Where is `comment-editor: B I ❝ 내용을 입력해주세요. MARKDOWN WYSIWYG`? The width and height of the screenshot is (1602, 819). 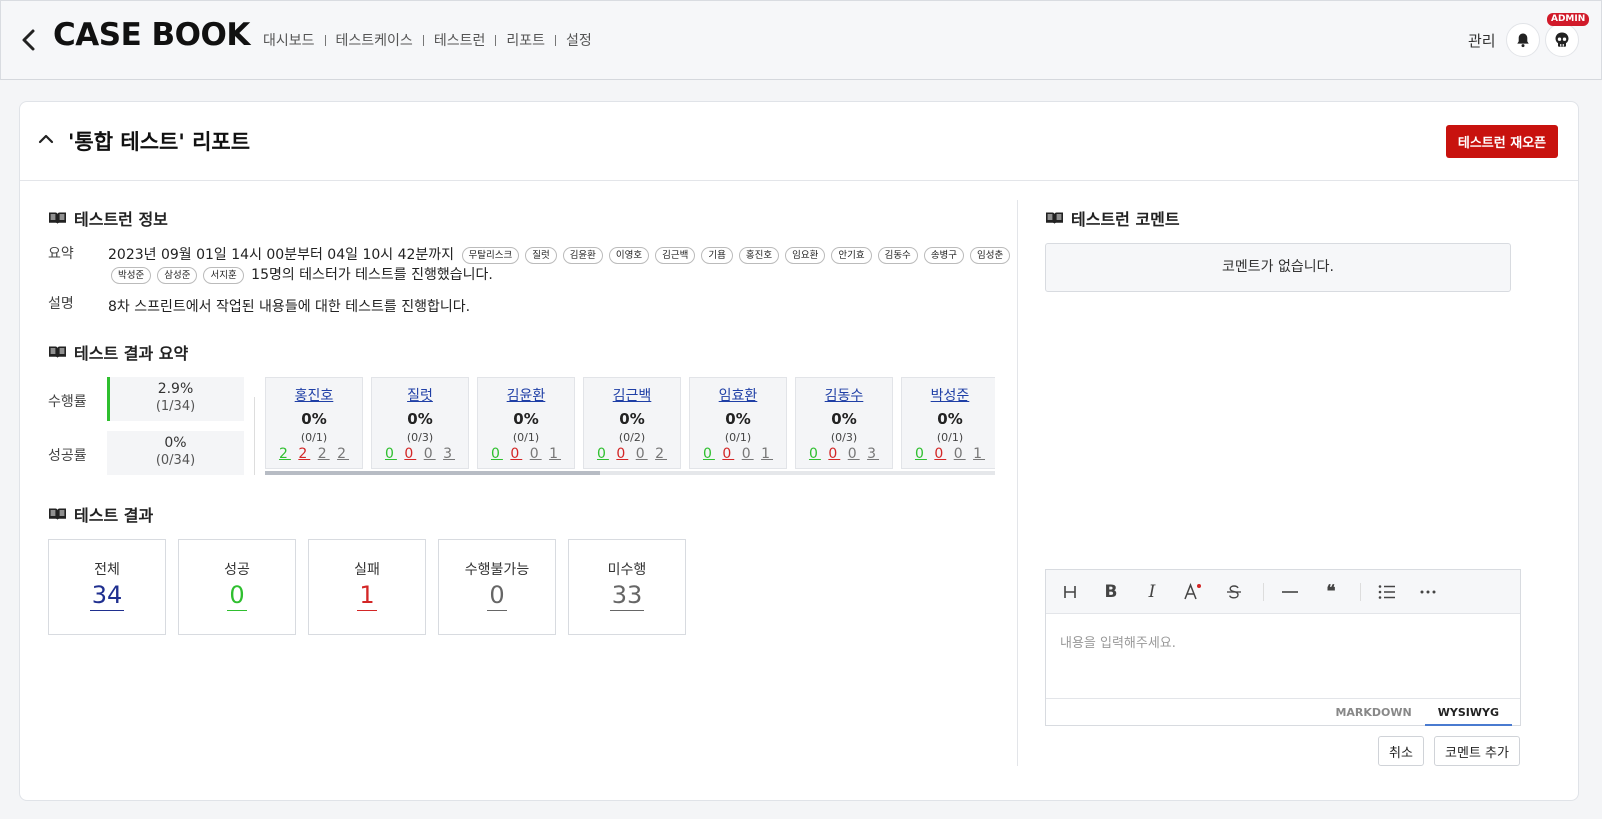 comment-editor: B I ❝ 내용을 입력해주세요. MARKDOWN WYSIWYG is located at coordinates (1283, 647).